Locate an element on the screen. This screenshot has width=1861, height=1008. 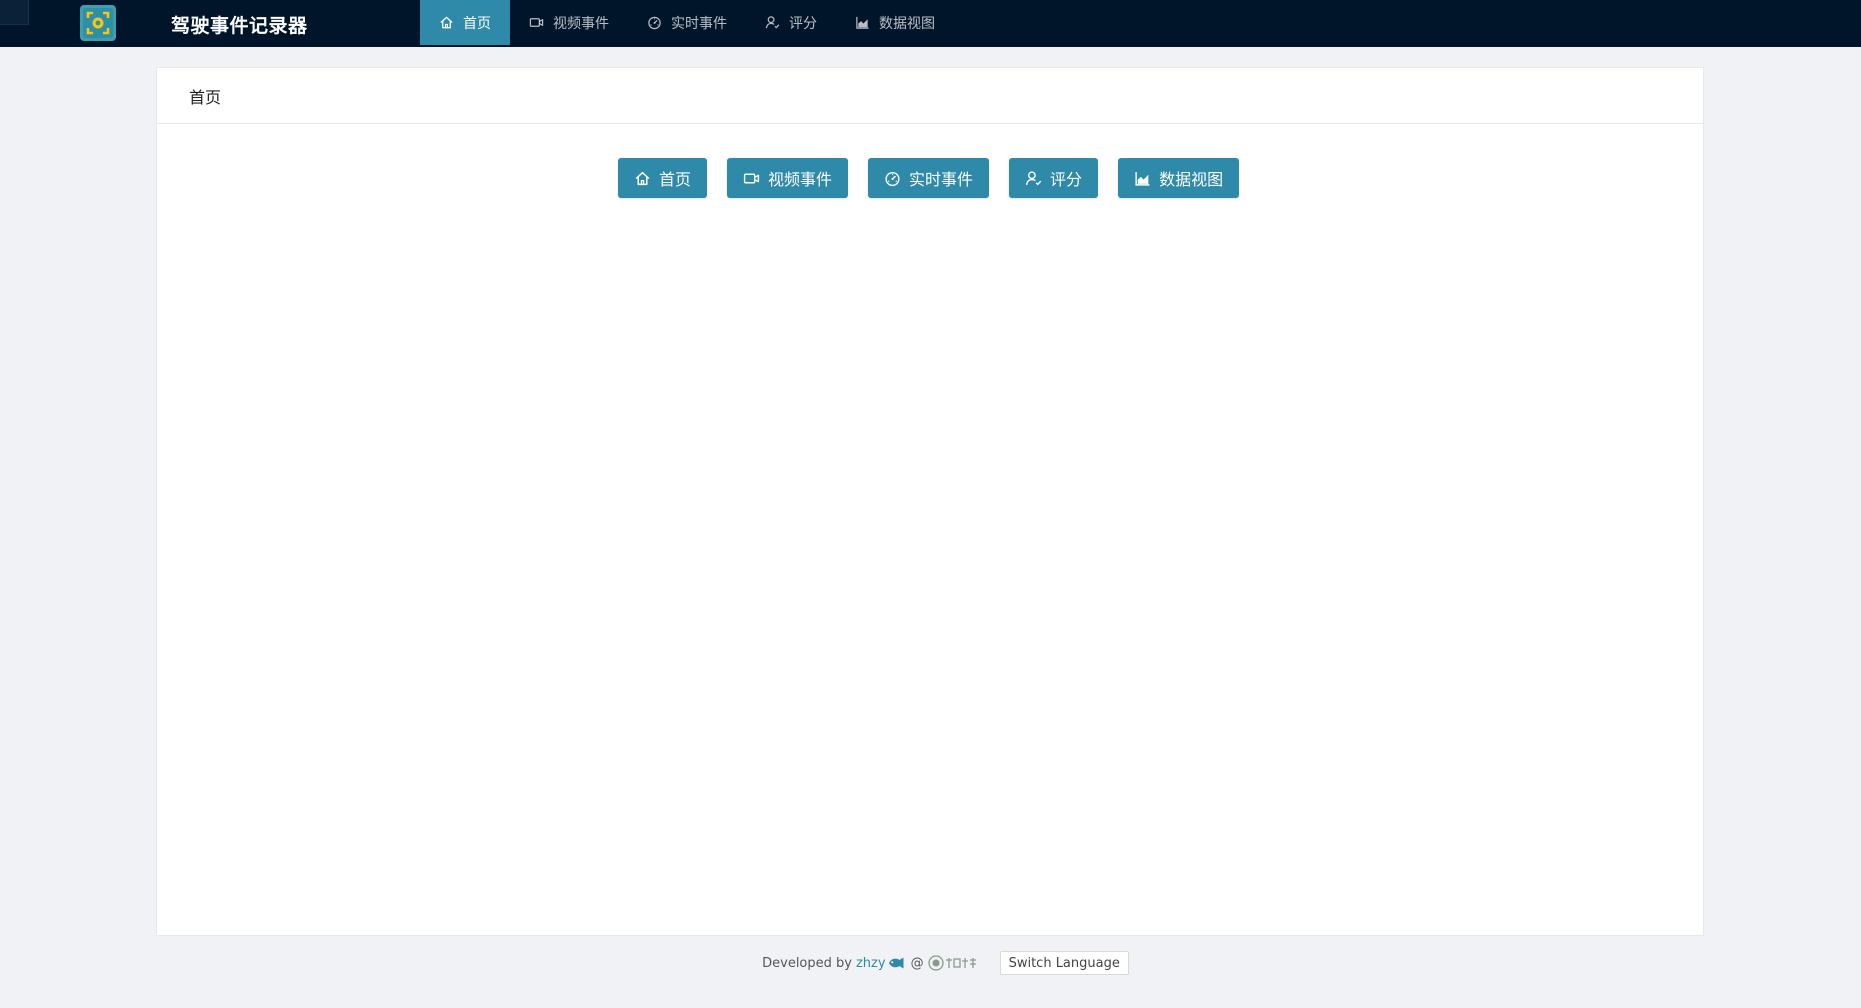
nav-item-realtime-events: 实时事件 is located at coordinates (687, 22).